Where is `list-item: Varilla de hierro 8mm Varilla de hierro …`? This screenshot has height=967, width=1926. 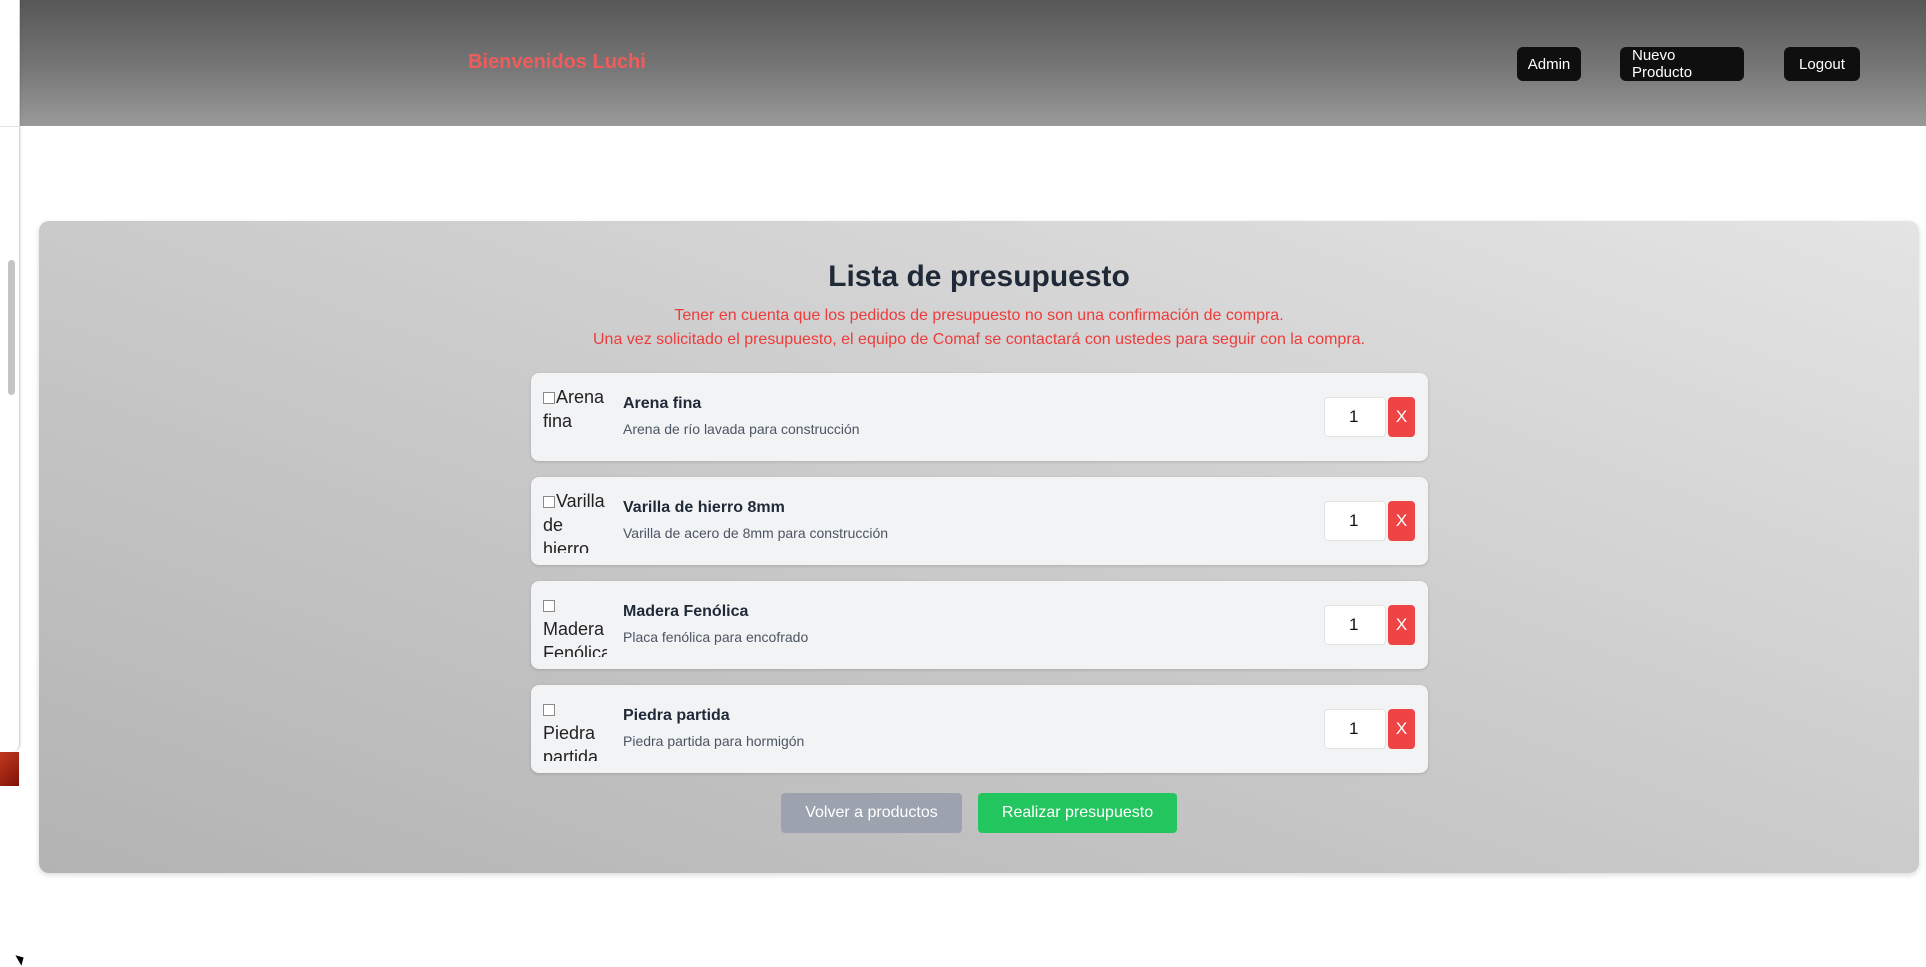
list-item: Varilla de hierro 8mm Varilla de hierro … is located at coordinates (979, 521).